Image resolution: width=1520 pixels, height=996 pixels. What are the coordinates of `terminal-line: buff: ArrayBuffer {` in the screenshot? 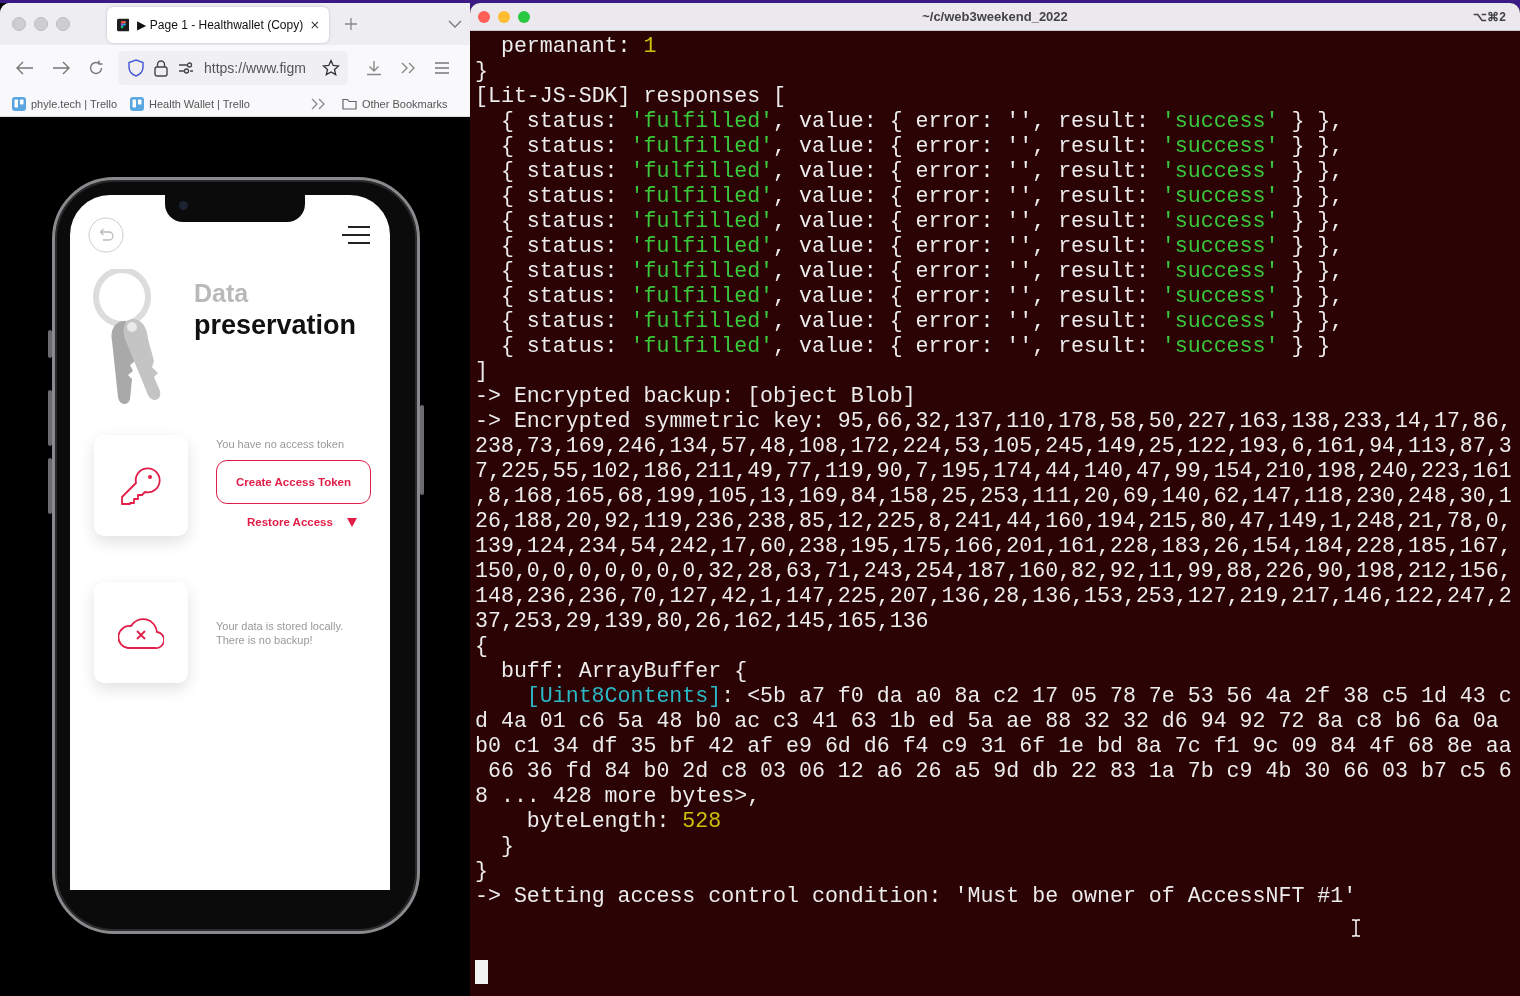 It's located at (624, 671).